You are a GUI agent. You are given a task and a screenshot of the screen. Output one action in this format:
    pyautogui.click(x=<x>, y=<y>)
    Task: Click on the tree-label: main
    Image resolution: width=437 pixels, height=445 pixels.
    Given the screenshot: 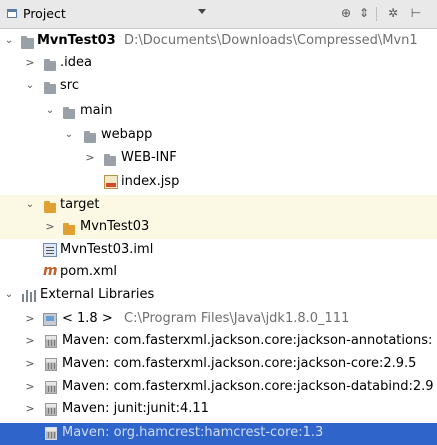 What is the action you would take?
    pyautogui.click(x=96, y=110)
    